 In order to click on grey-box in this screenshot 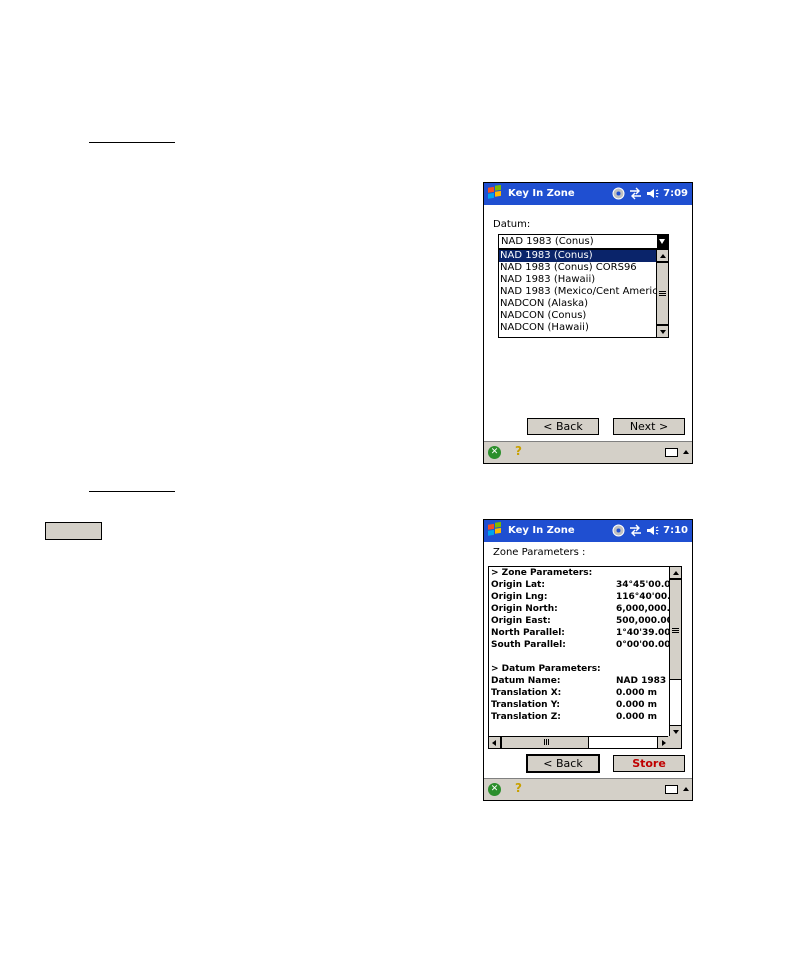, I will do `click(73, 531)`.